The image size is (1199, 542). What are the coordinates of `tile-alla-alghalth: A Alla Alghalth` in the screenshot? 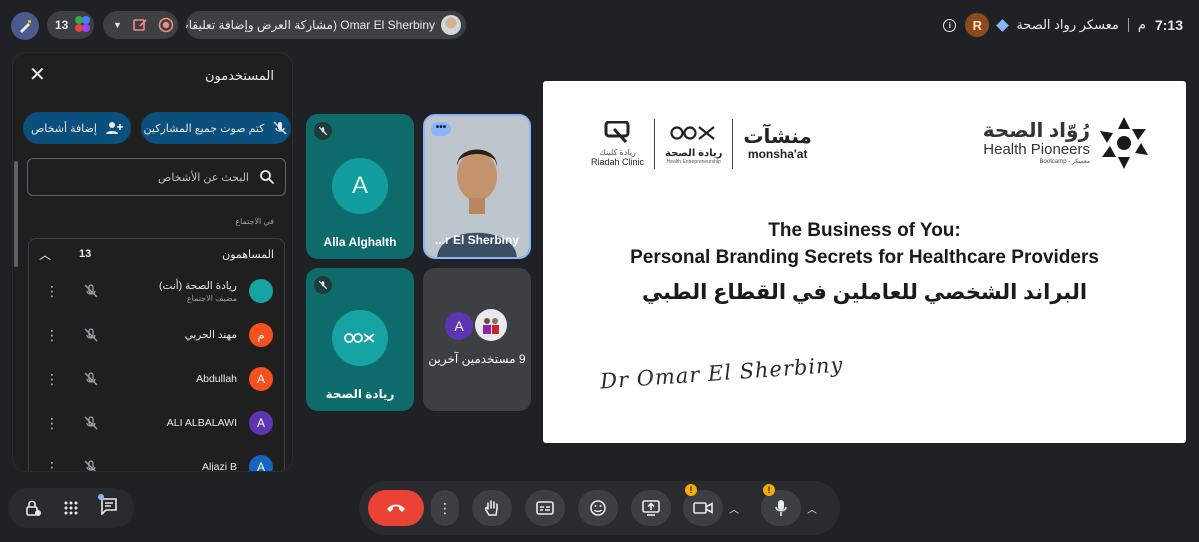 It's located at (360, 186).